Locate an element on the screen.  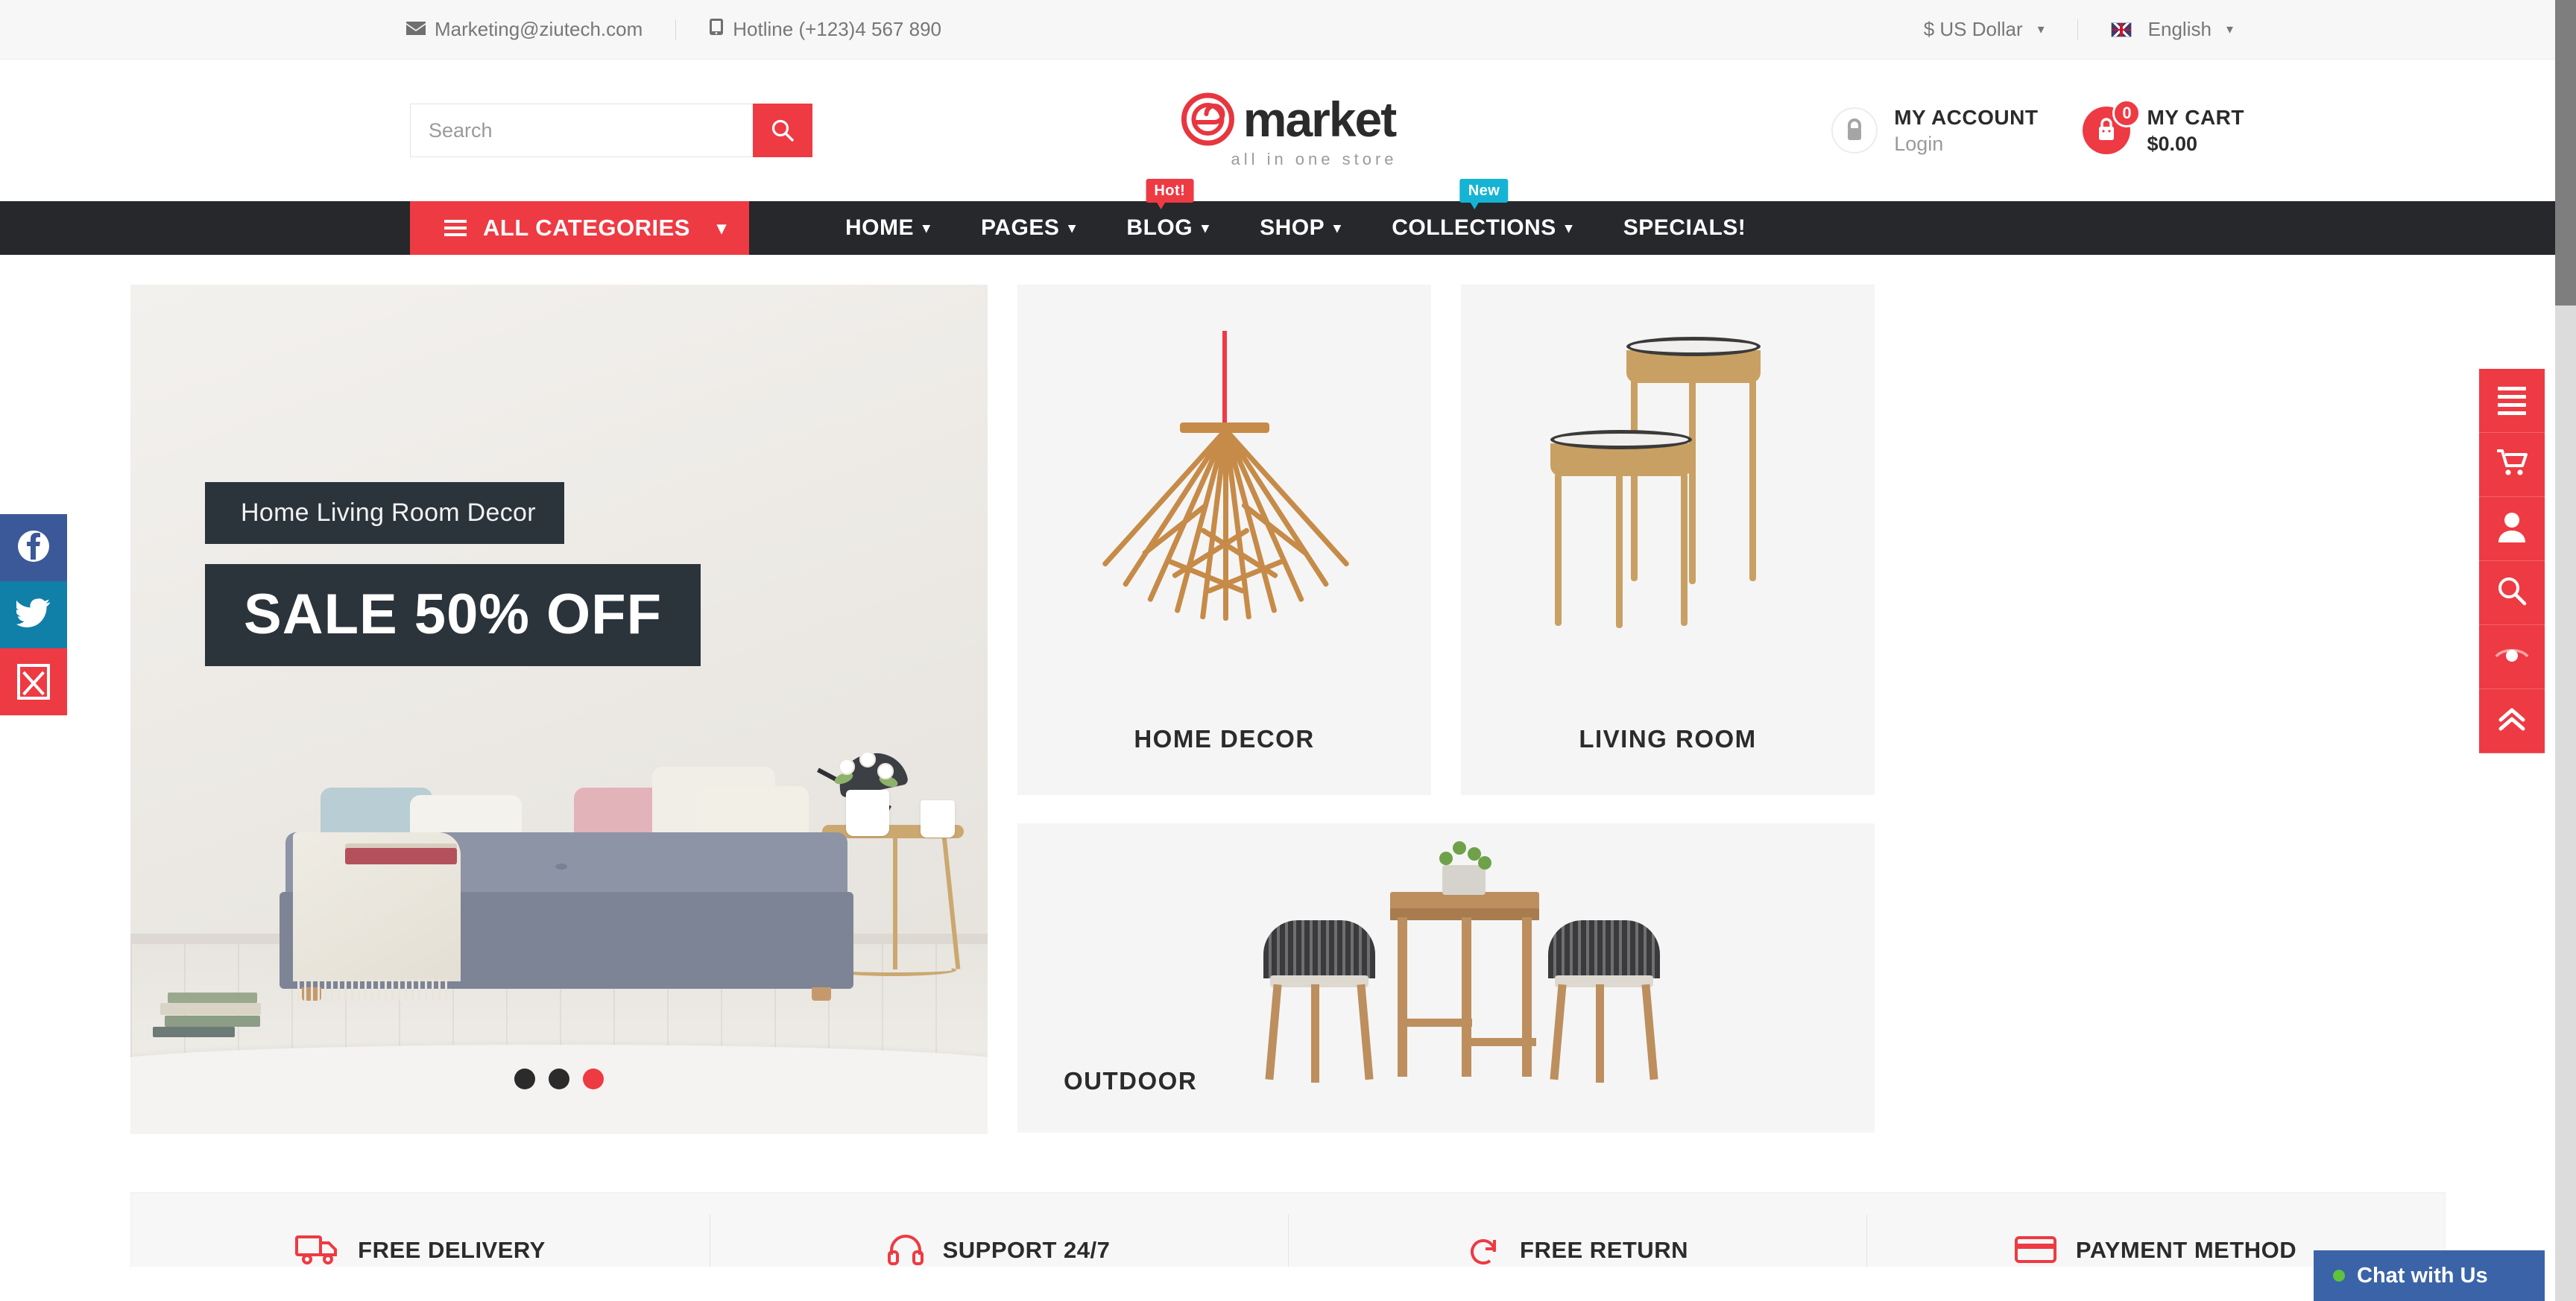
cart-count-badge: 0 is located at coordinates (2126, 113).